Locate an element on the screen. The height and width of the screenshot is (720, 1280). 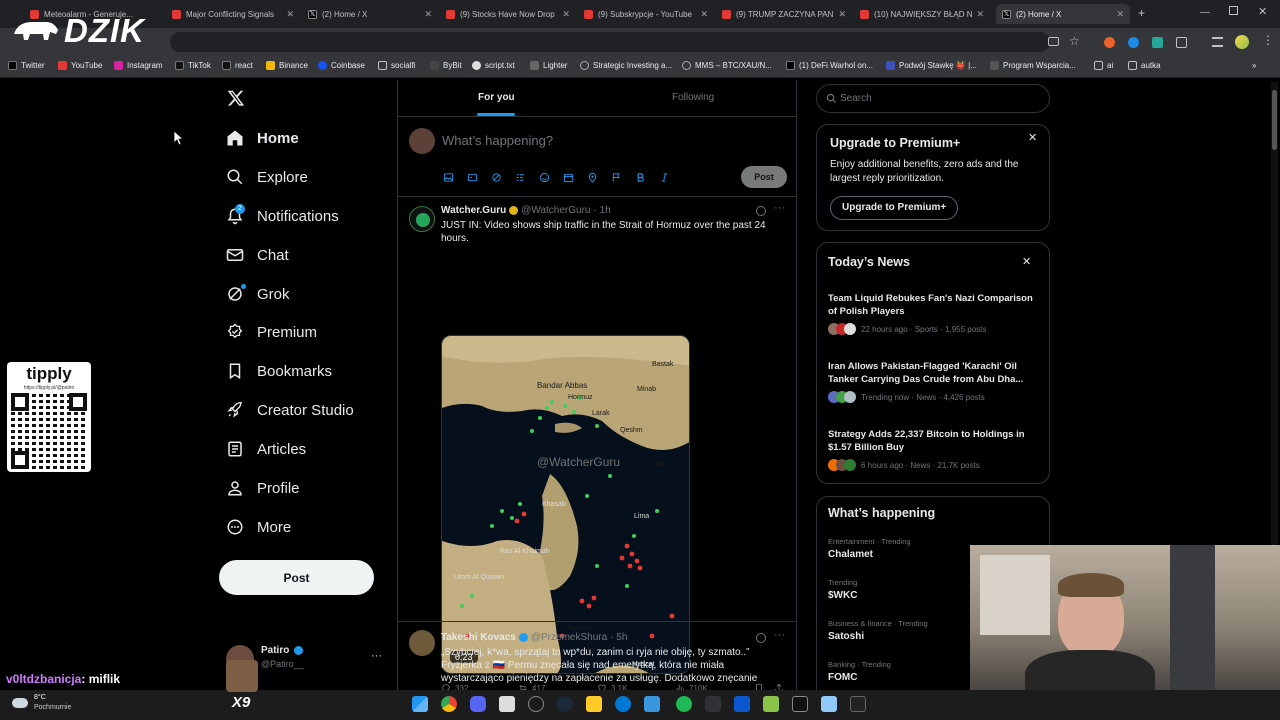
location-icon is located at coordinates (592, 177).